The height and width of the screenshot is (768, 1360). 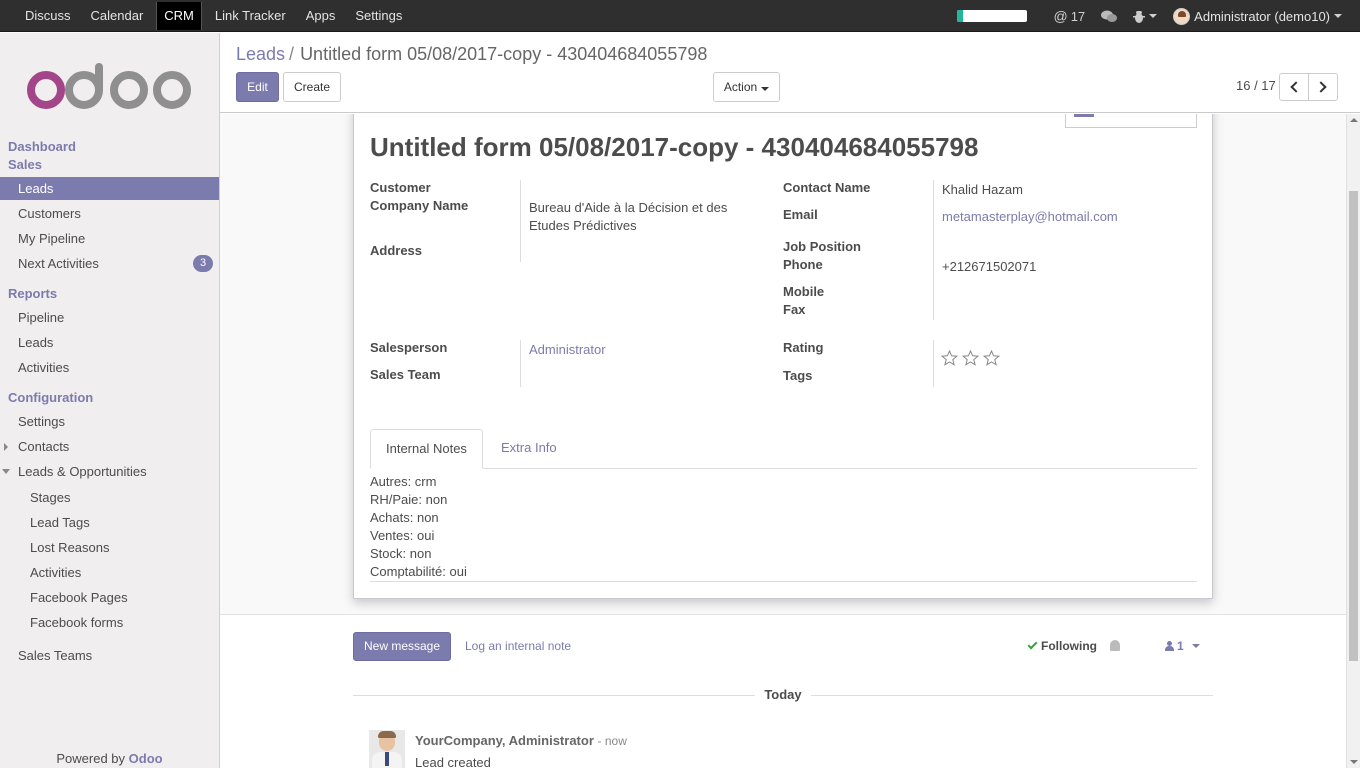 What do you see at coordinates (387, 734) in the screenshot?
I see `avatar-hair` at bounding box center [387, 734].